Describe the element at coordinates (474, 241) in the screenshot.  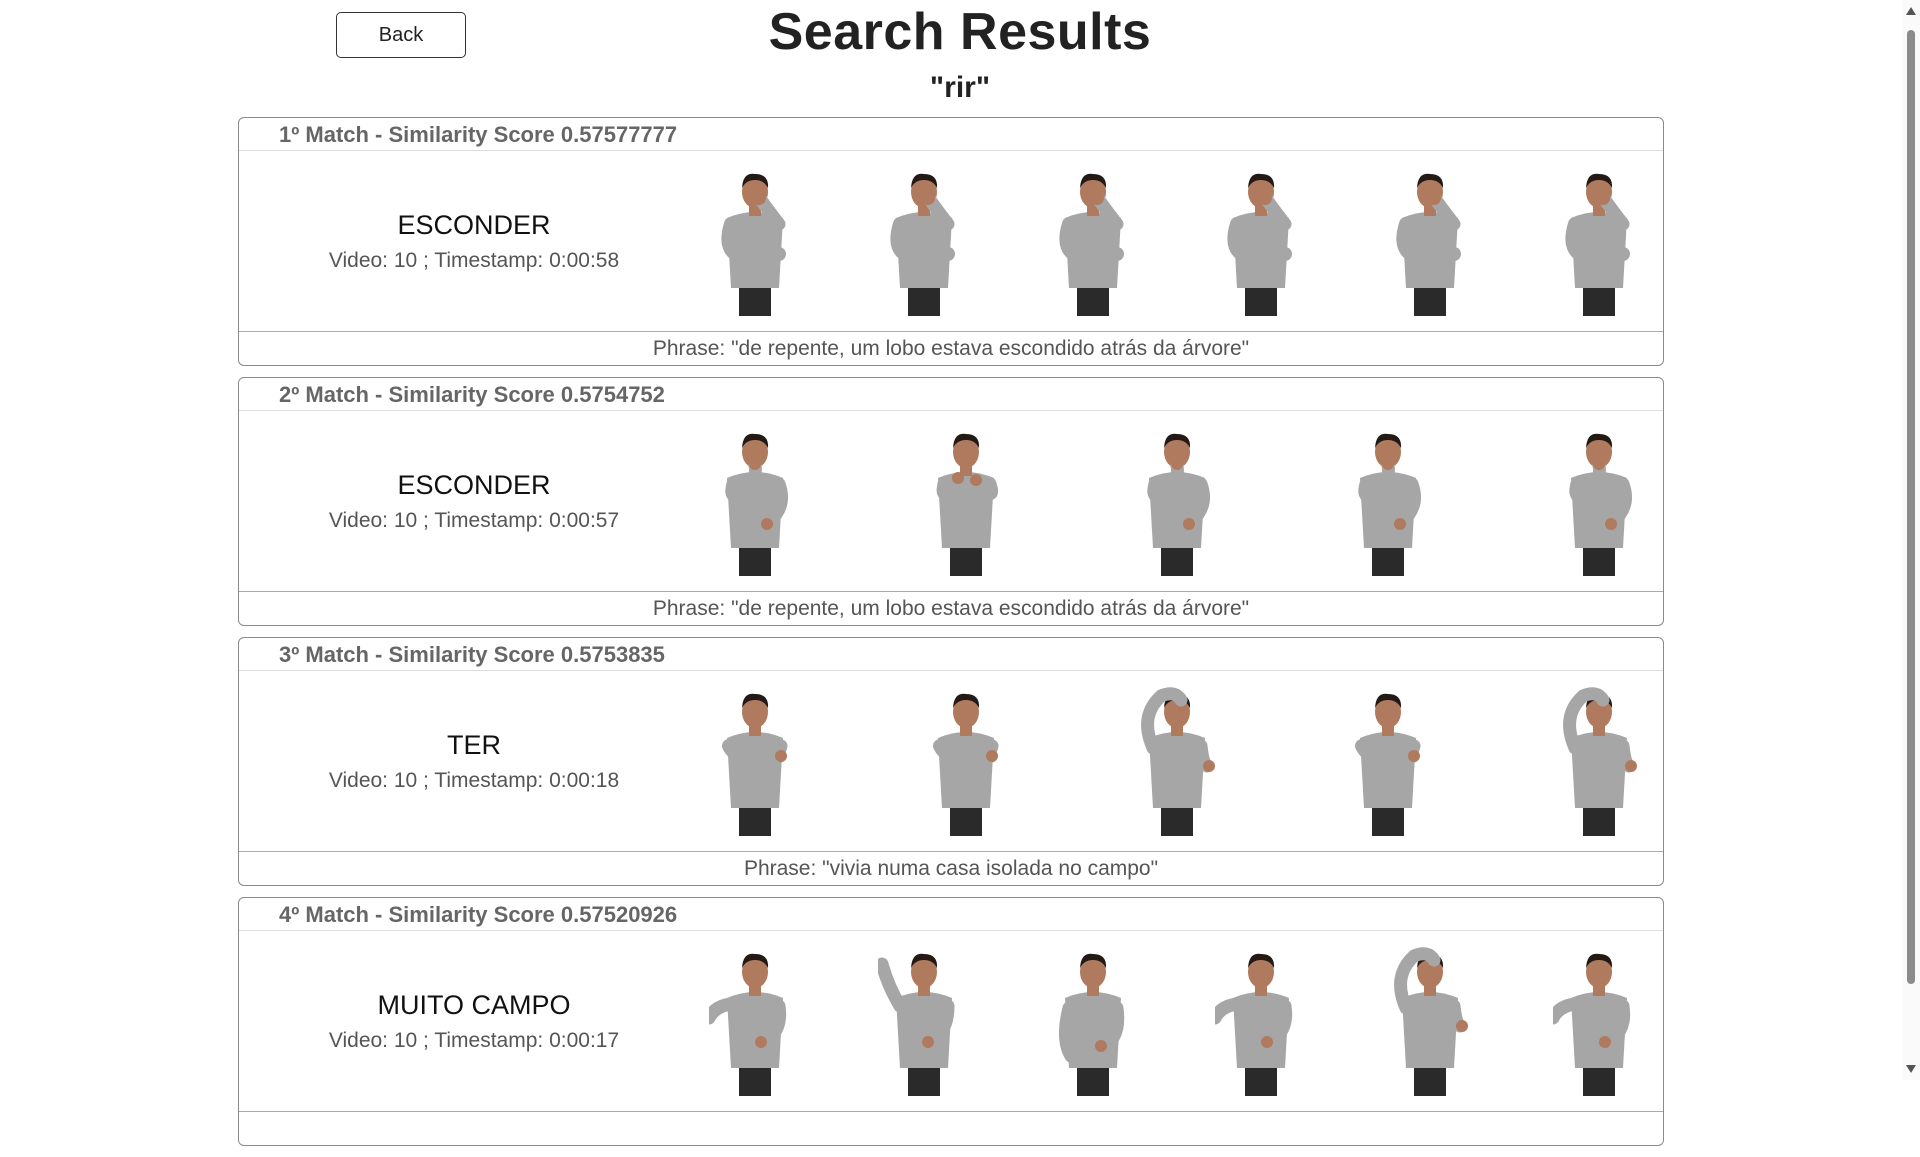
I see `match-meta: ESCONDER Video: 10 ; Timestamp: 0:00:58` at that location.